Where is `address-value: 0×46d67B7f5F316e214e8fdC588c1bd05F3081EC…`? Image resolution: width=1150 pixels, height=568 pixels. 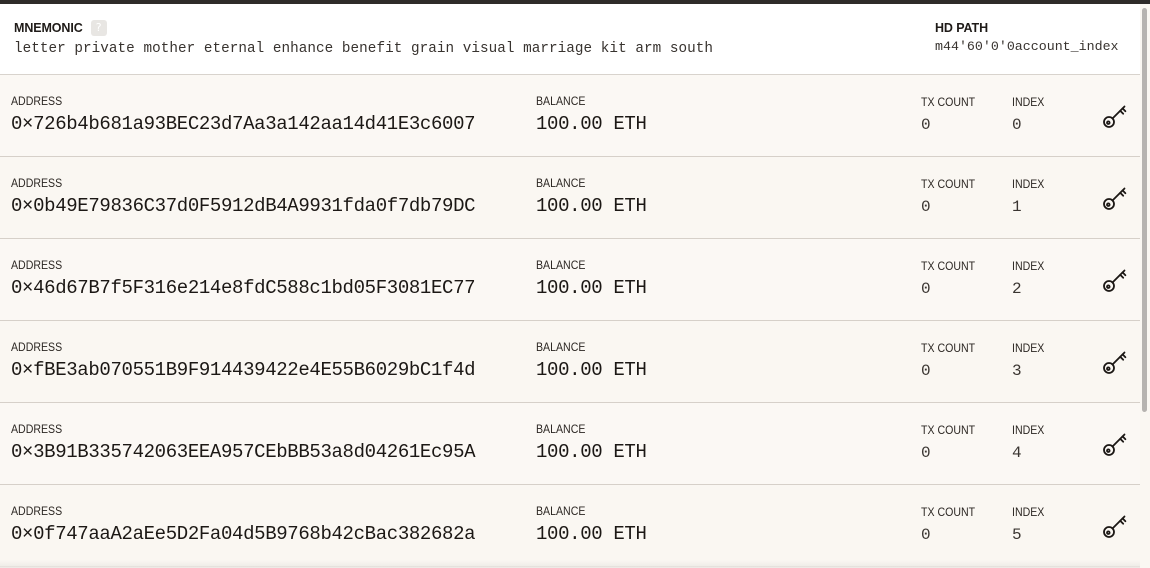 address-value: 0×46d67B7f5F316e214e8fdC588c1bd05F3081EC… is located at coordinates (243, 288).